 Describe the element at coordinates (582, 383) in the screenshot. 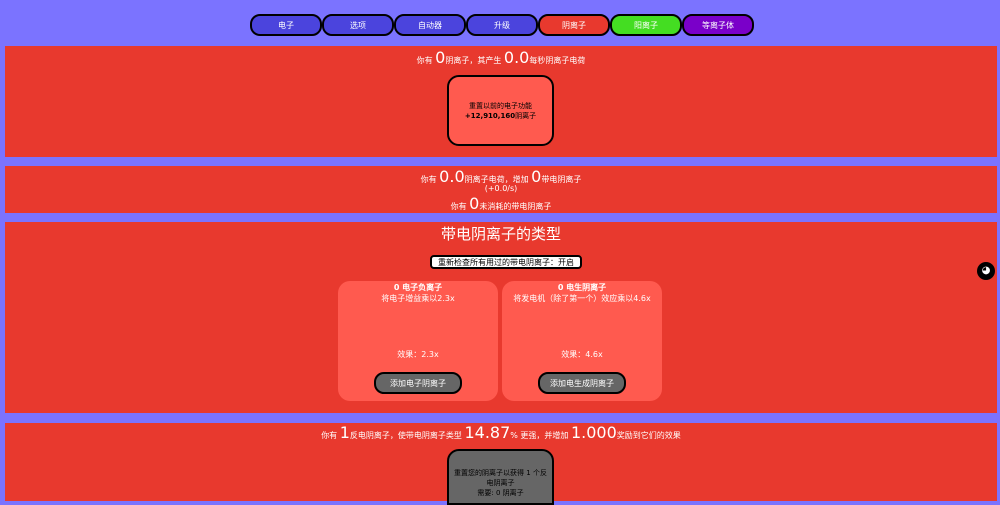

I see `add-generator-anion-button: 添加电生成阴离子` at that location.